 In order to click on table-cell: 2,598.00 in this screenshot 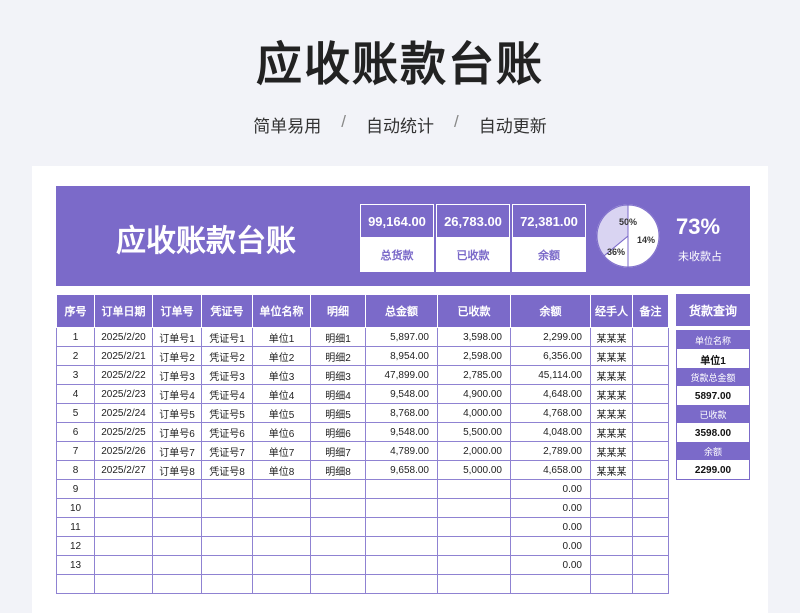, I will do `click(474, 356)`.